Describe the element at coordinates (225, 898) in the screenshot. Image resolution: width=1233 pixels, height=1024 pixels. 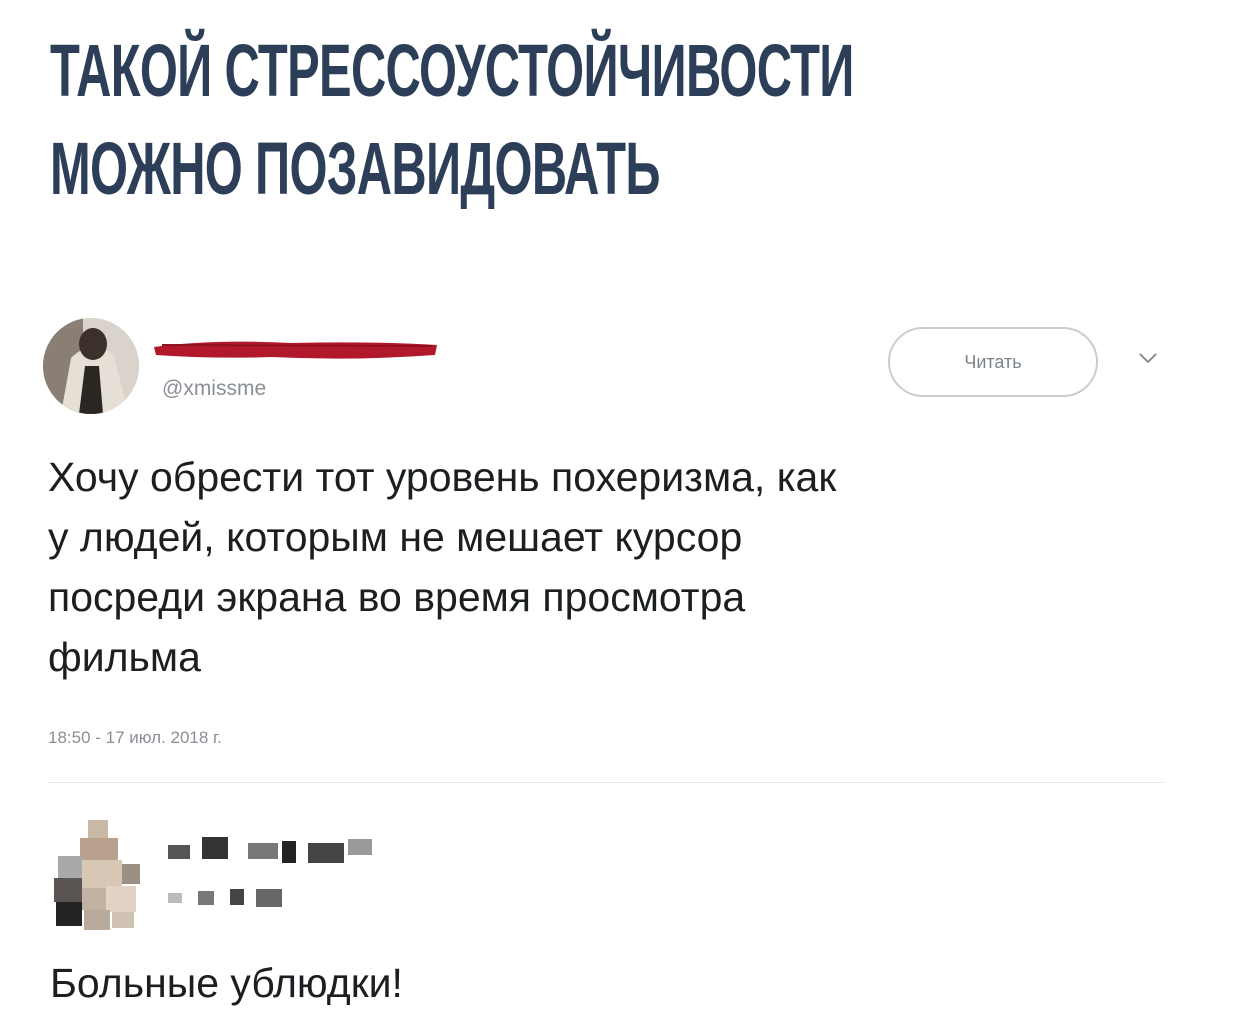
I see `reply-handle-pixelated` at that location.